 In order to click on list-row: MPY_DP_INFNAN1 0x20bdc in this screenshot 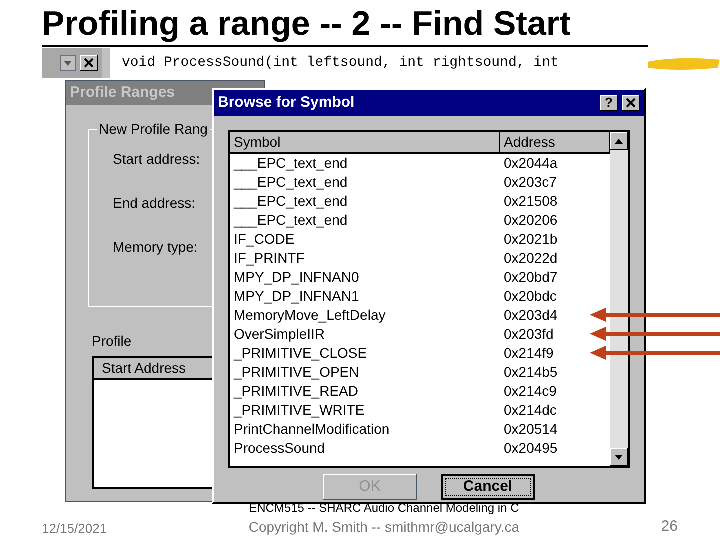, I will do `click(420, 296)`.